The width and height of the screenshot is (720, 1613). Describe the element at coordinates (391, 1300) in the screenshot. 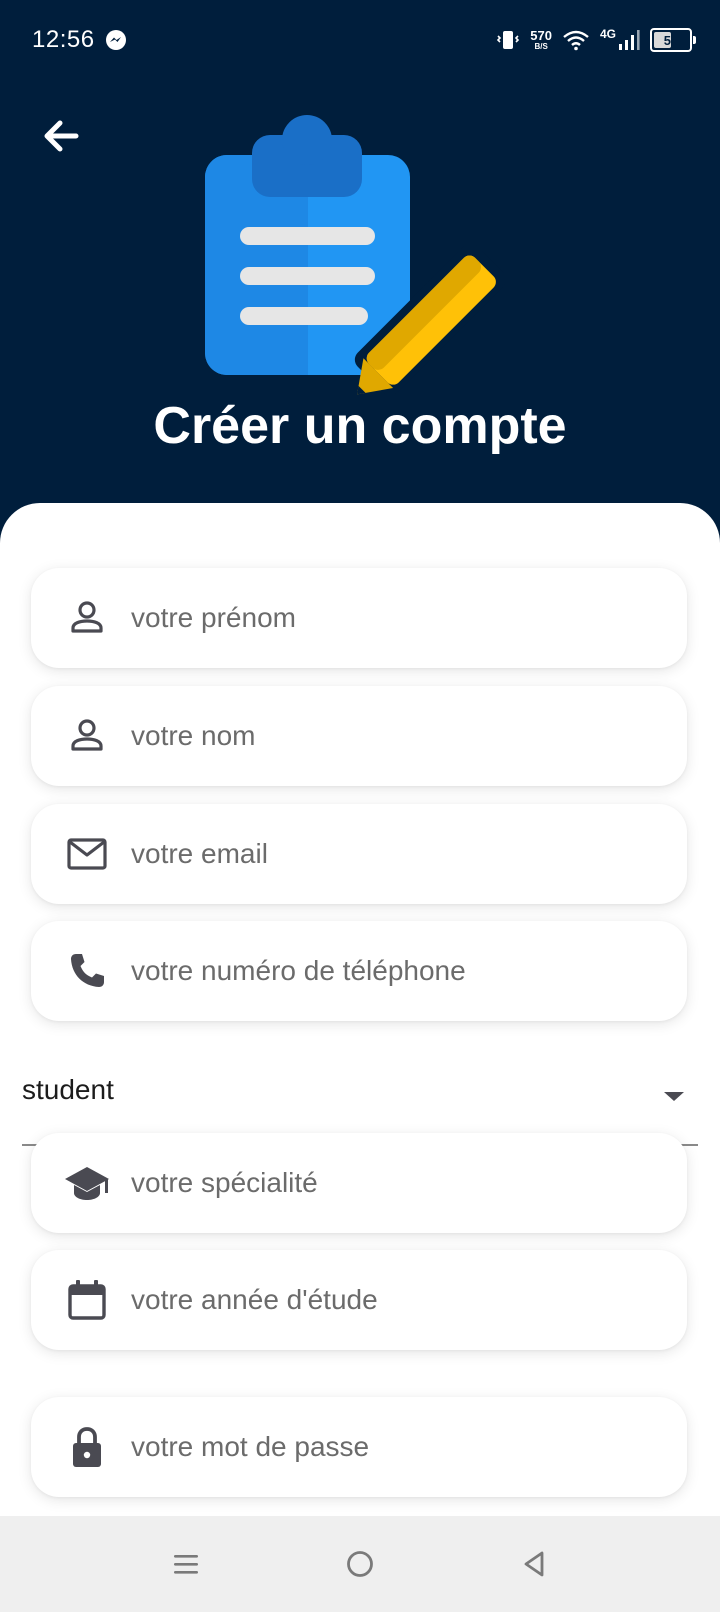

I see `study-year-input` at that location.